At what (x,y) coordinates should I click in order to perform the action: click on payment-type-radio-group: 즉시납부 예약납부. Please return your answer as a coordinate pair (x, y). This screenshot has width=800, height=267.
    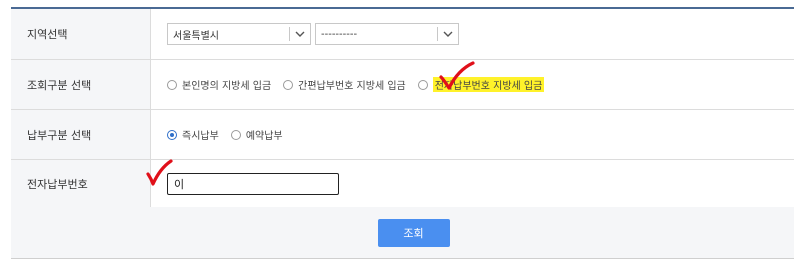
    Looking at the image, I should click on (231, 134).